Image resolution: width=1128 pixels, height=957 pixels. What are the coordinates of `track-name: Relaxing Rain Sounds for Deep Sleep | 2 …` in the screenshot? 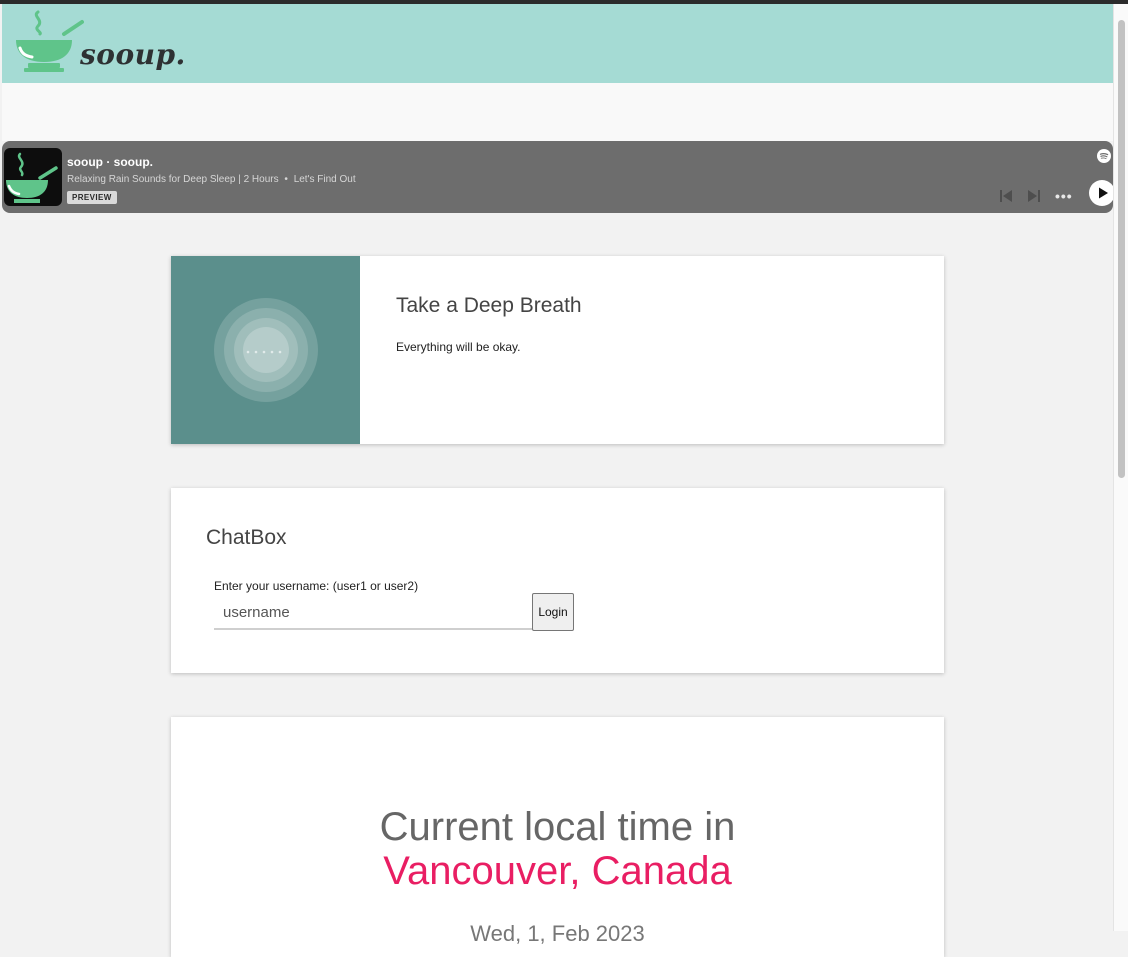 It's located at (173, 179).